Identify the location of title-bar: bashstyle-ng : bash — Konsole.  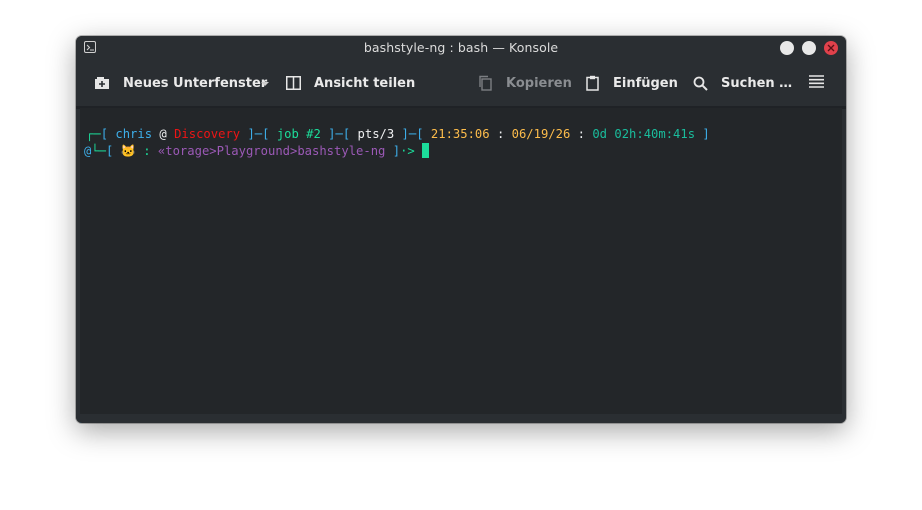
(461, 48).